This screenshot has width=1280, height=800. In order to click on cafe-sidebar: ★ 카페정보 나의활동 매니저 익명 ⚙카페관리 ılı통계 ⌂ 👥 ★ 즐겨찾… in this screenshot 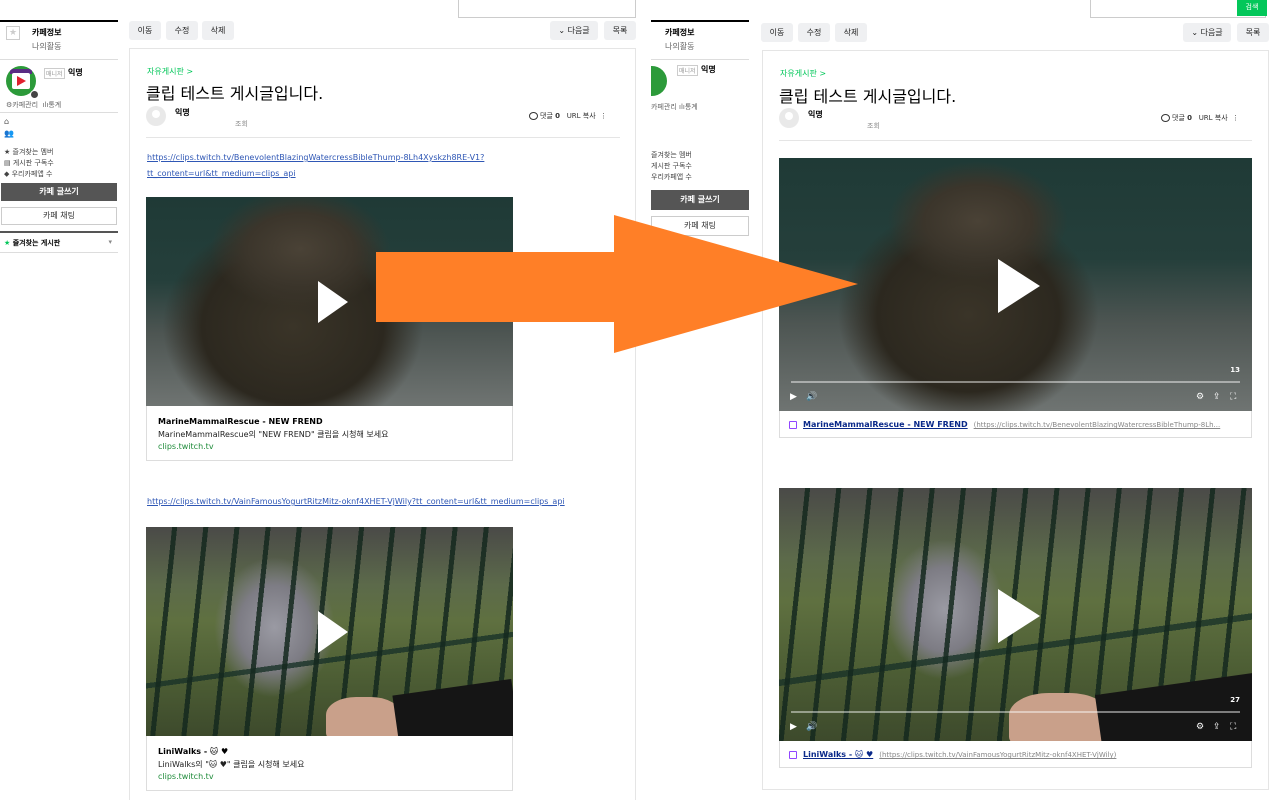, I will do `click(59, 136)`.